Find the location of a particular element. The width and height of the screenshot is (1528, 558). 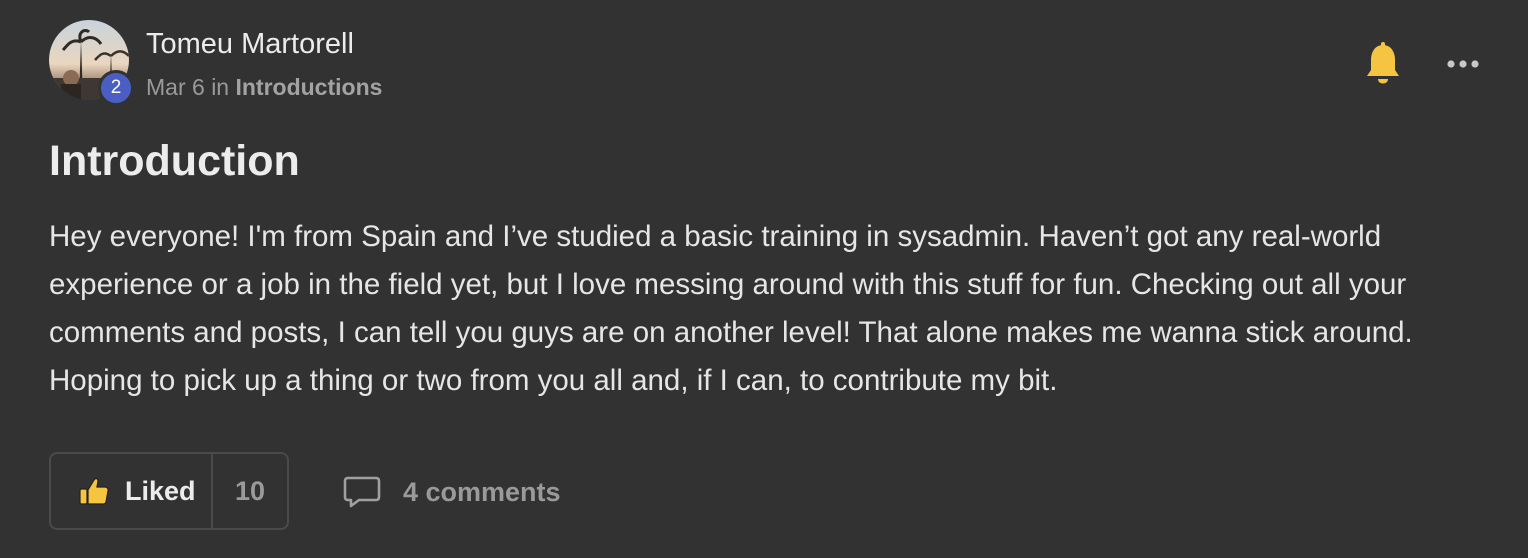

like-count: 10 is located at coordinates (250, 491).